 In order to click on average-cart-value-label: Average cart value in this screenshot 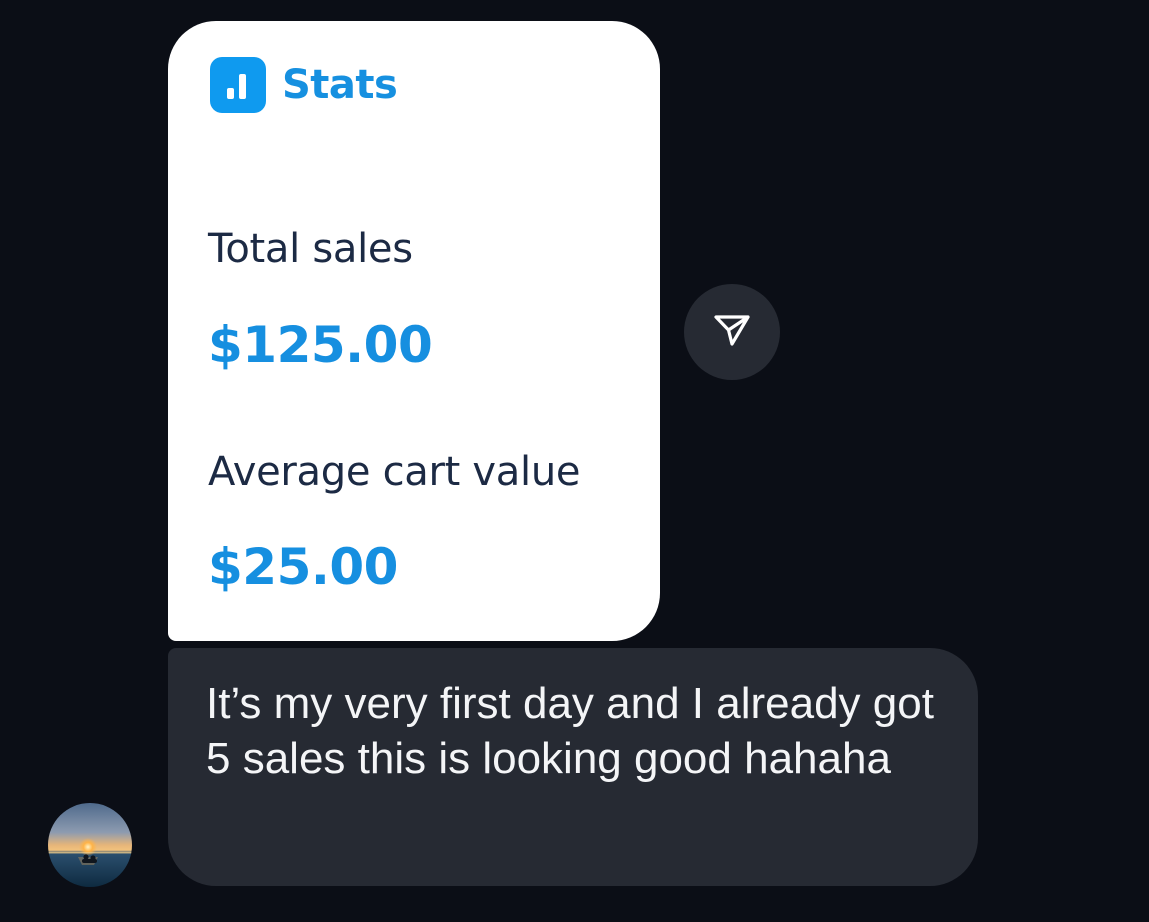, I will do `click(394, 472)`.